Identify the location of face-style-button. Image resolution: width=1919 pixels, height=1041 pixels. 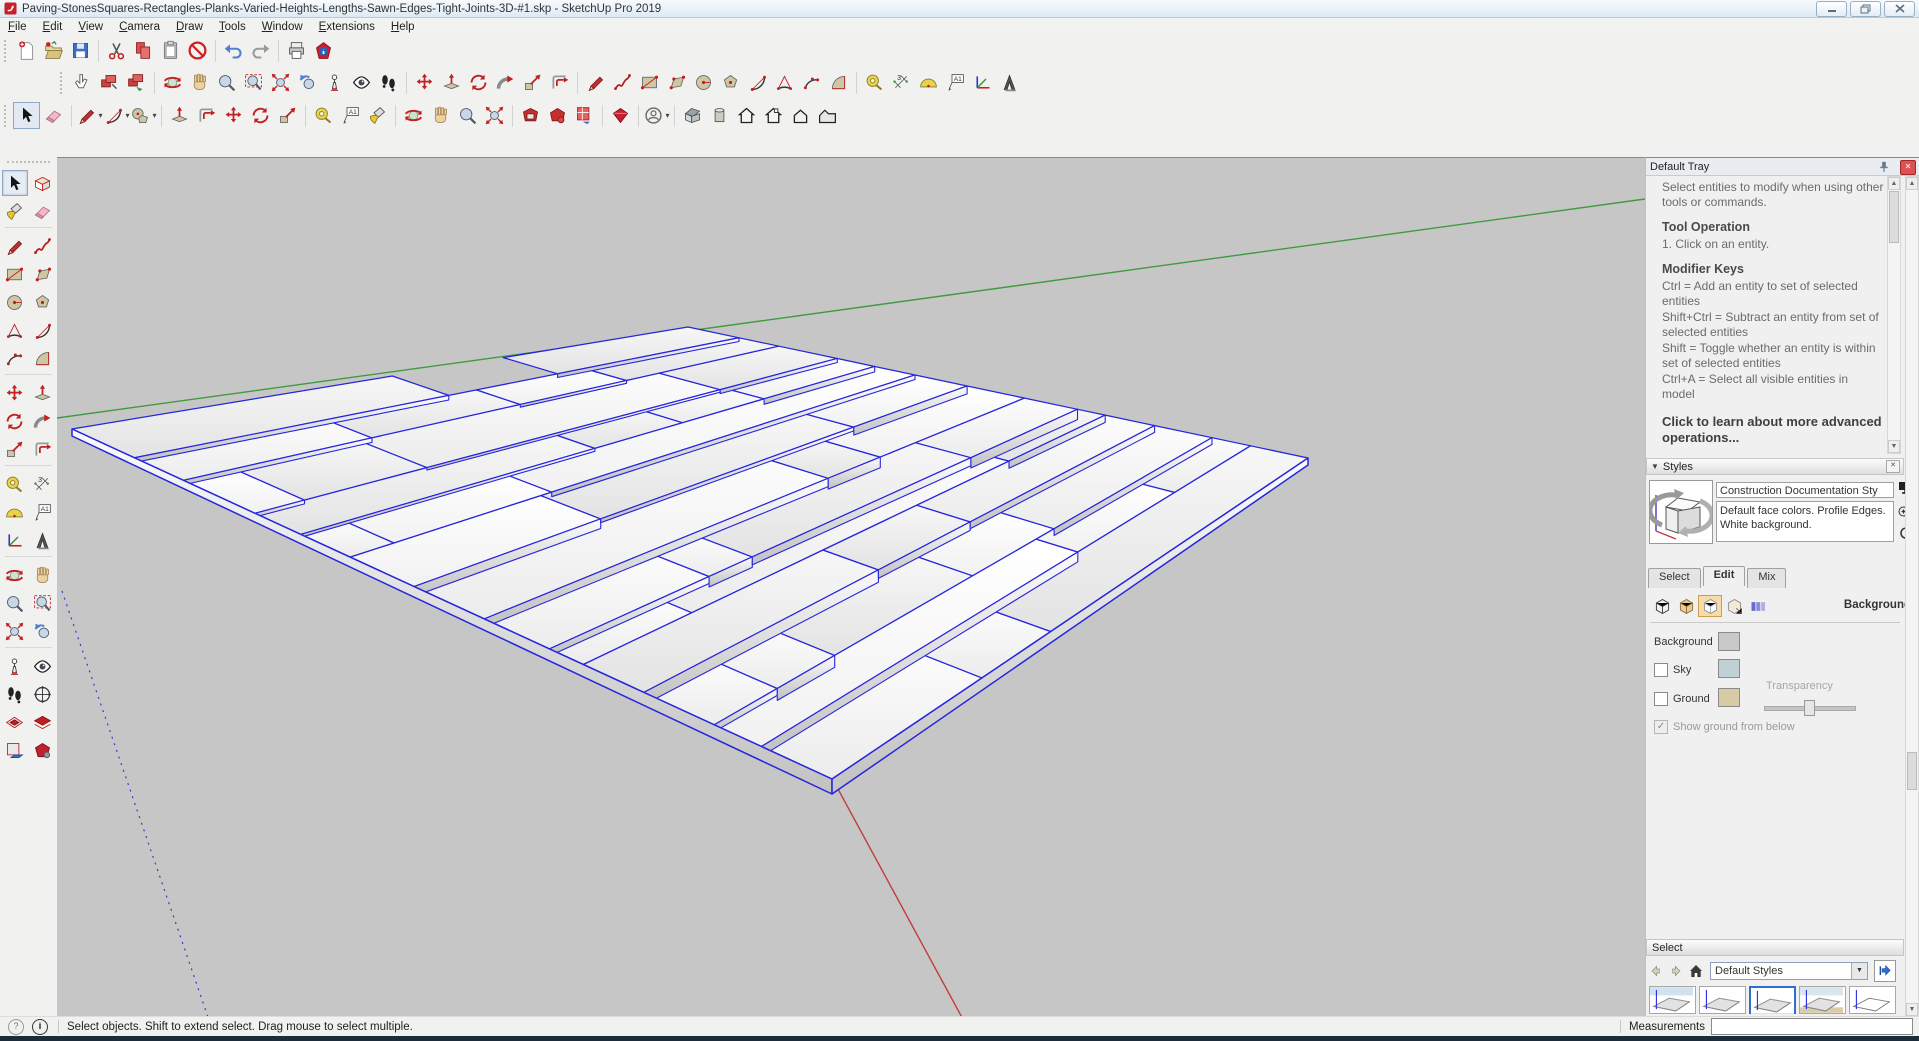
(1686, 606).